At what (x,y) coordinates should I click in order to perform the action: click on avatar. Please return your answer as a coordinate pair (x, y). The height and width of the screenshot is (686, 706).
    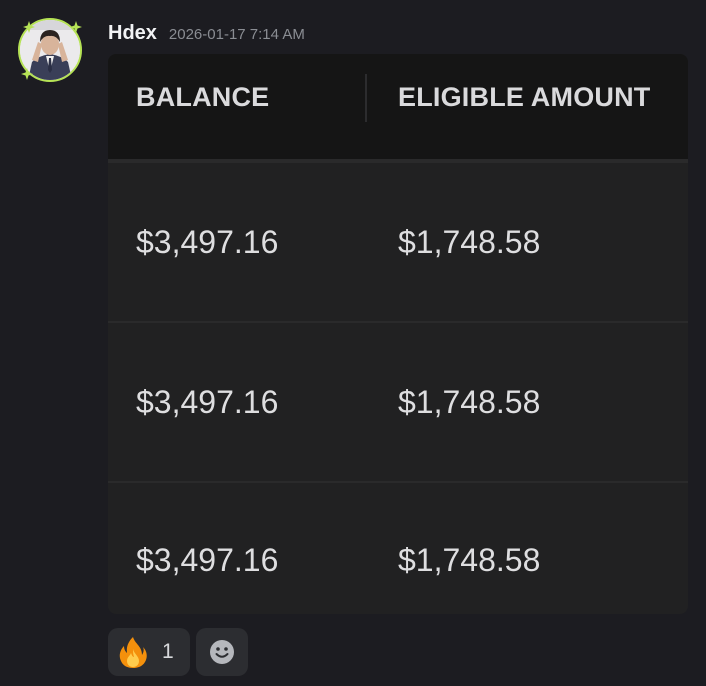
    Looking at the image, I should click on (50, 50).